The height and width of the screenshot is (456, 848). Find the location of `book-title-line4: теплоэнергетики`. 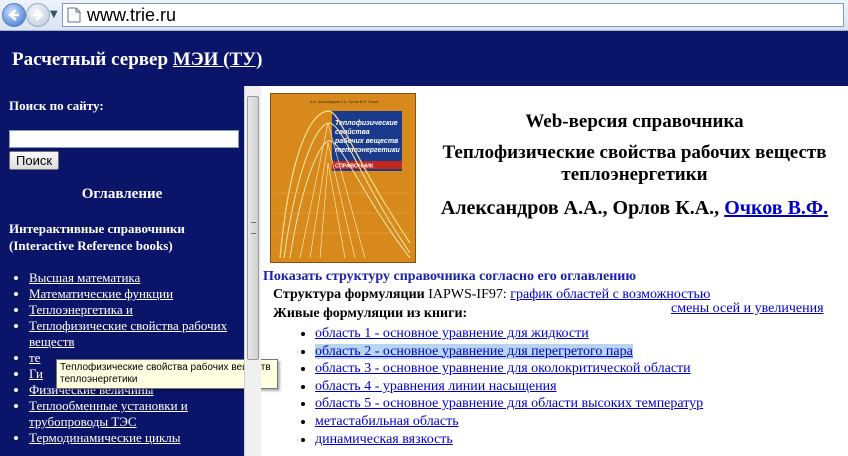

book-title-line4: теплоэнергетики is located at coordinates (368, 150).